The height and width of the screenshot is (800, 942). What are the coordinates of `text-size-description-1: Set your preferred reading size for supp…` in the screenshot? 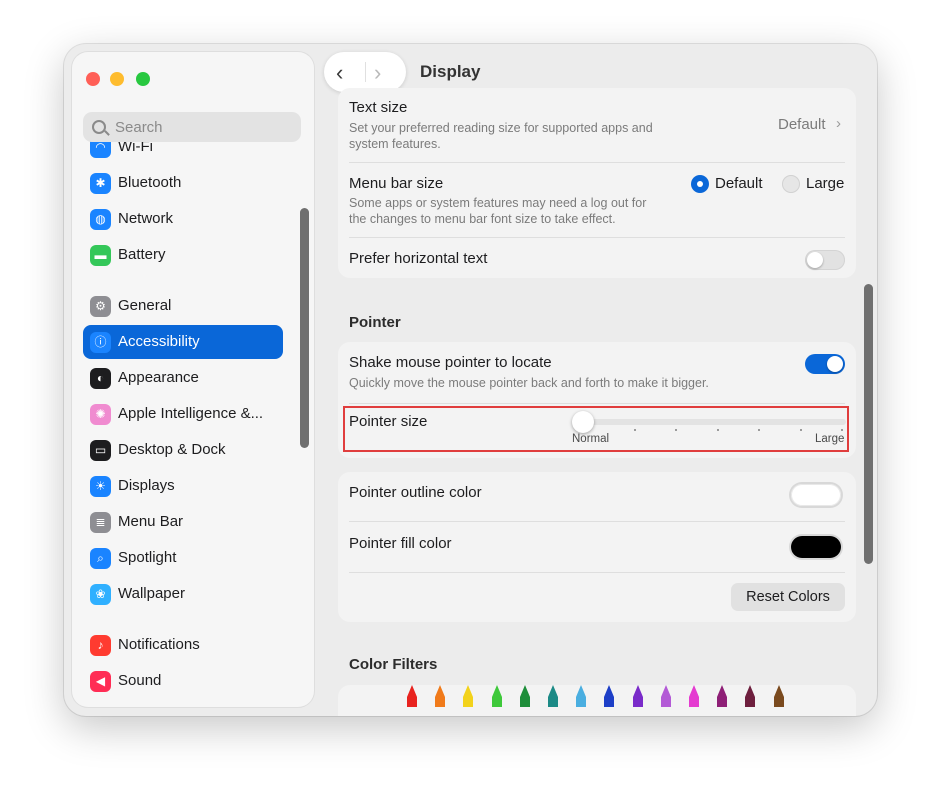 It's located at (501, 128).